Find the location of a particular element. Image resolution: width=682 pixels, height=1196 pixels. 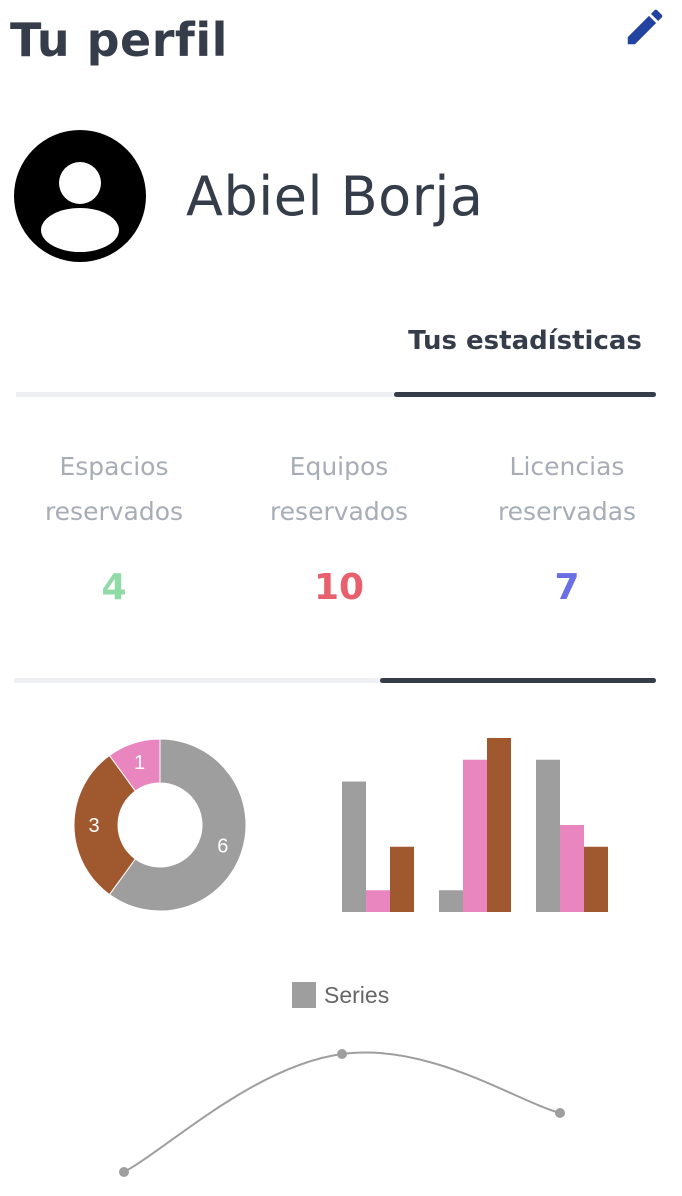

bar-chart is located at coordinates (475, 825).